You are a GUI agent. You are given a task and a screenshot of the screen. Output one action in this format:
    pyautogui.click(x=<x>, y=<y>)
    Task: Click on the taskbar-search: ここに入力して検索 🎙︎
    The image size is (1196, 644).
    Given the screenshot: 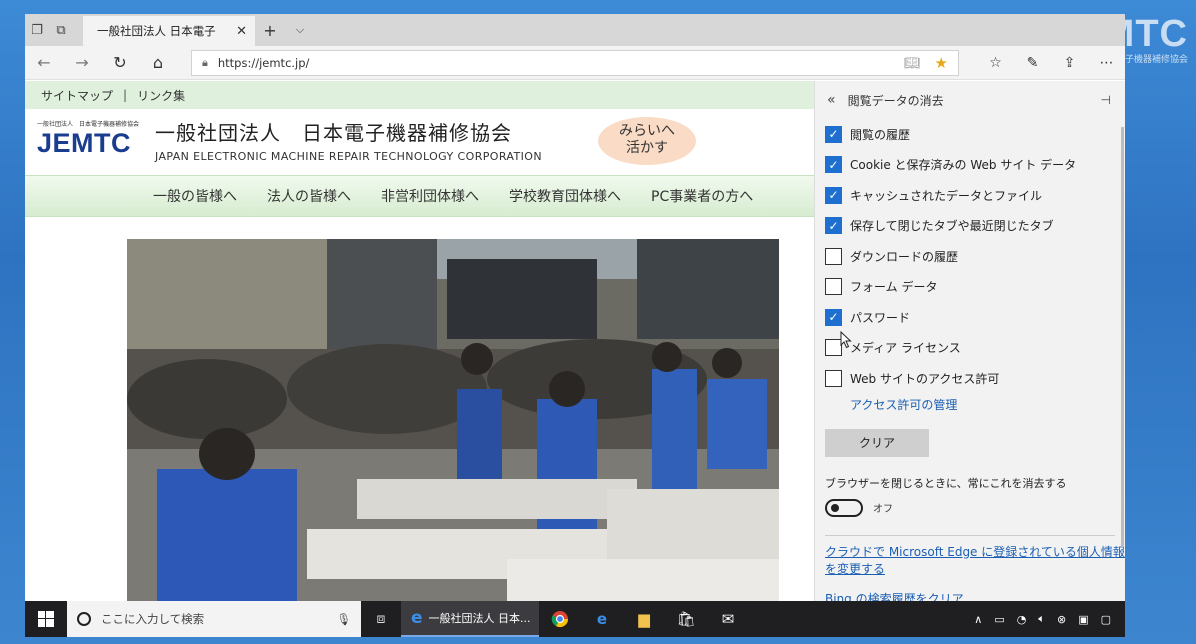 What is the action you would take?
    pyautogui.click(x=214, y=619)
    